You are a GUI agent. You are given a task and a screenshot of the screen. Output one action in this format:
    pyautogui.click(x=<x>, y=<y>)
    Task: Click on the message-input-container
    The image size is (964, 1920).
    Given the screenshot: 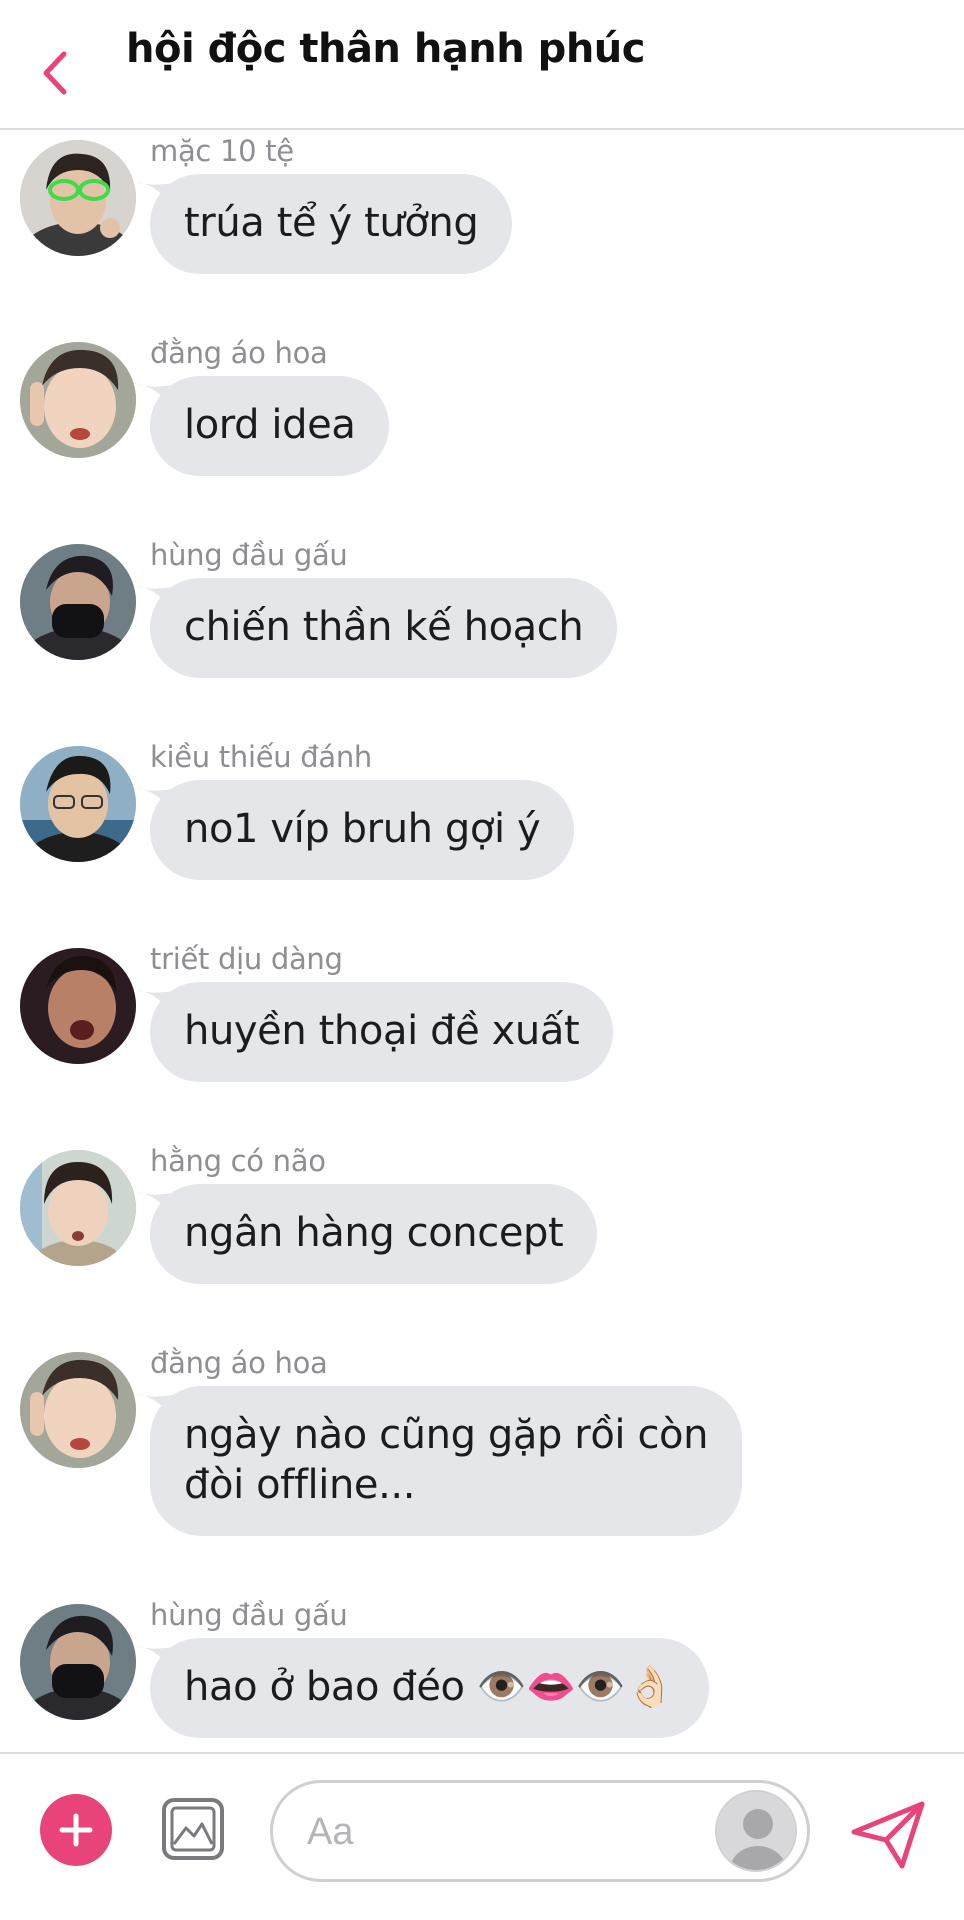 What is the action you would take?
    pyautogui.click(x=540, y=1831)
    